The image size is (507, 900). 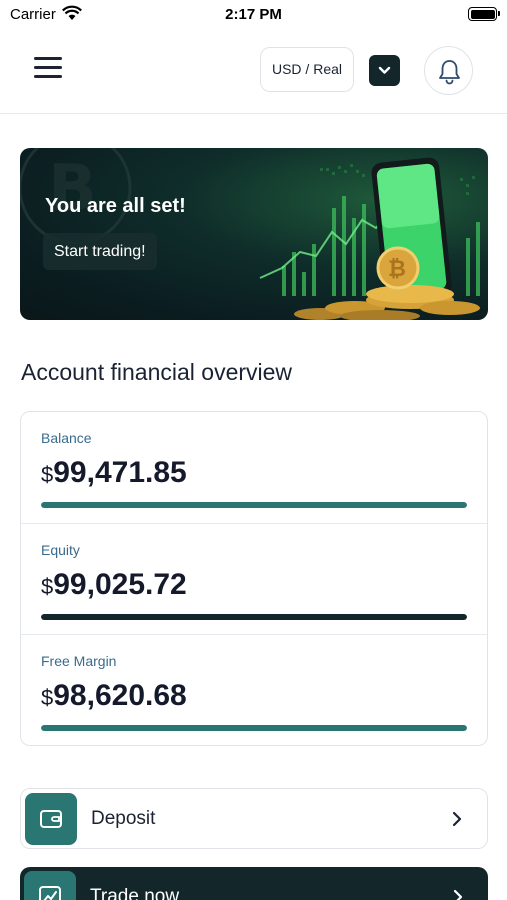 What do you see at coordinates (120, 695) in the screenshot?
I see `free-margin-value: 98,620.68` at bounding box center [120, 695].